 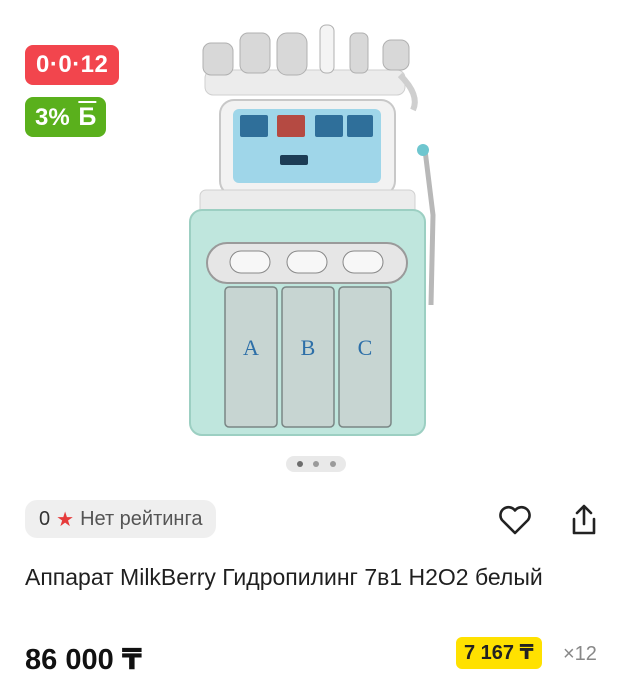 I want to click on rating-count: 0, so click(x=45, y=518).